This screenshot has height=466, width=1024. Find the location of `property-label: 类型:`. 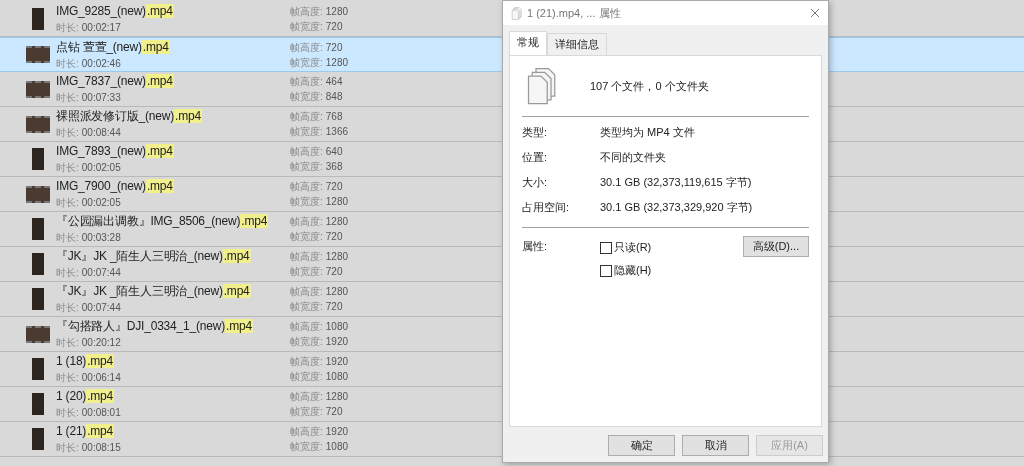

property-label: 类型: is located at coordinates (535, 132).